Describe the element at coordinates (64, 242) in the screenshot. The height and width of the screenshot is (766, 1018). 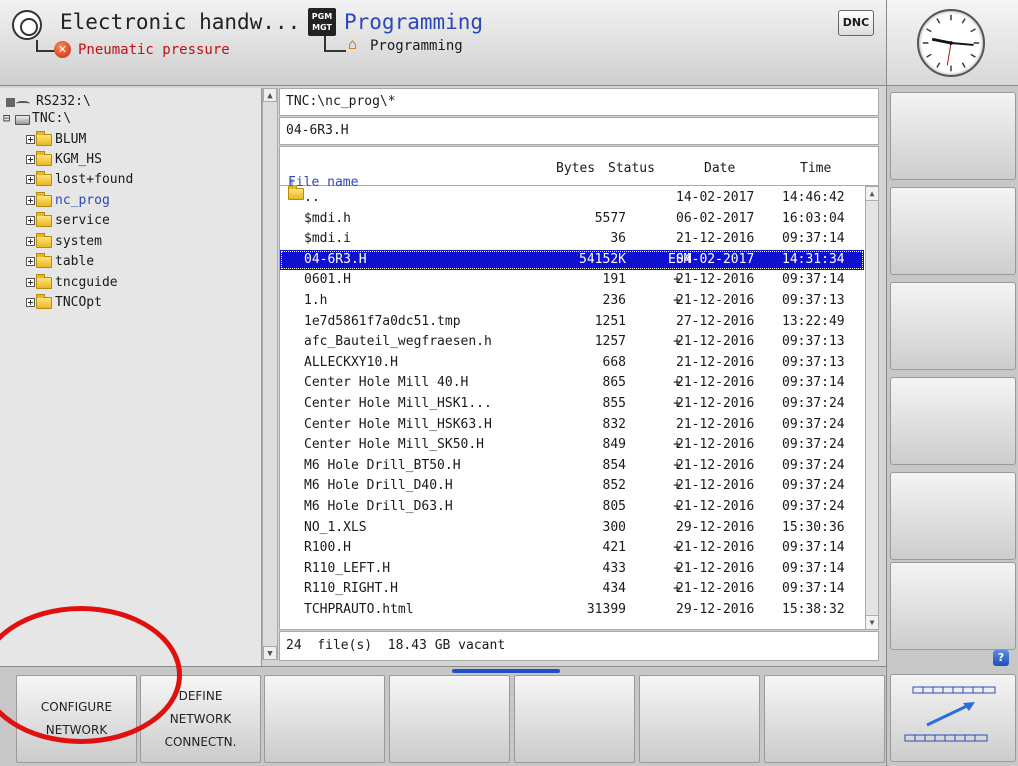
I see `tree-item-system: system` at that location.